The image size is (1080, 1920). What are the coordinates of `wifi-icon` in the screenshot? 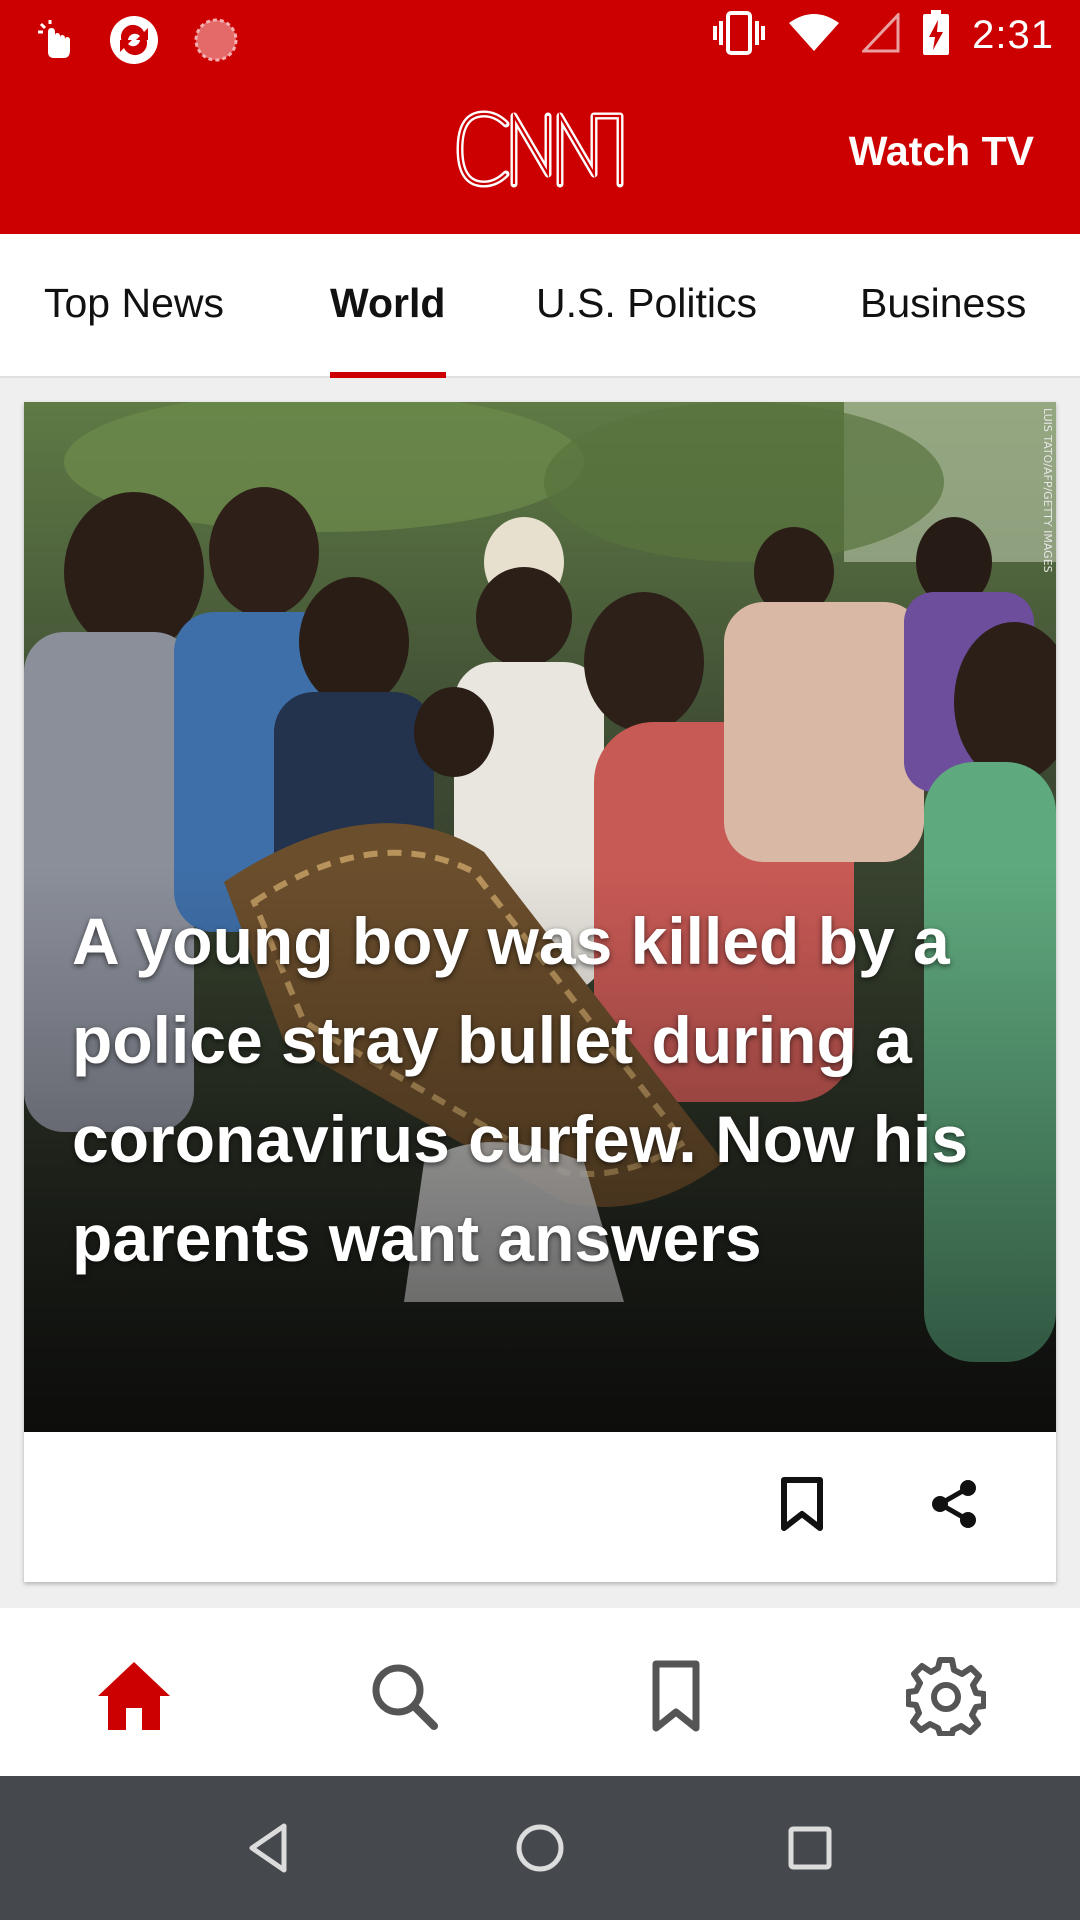 It's located at (814, 35).